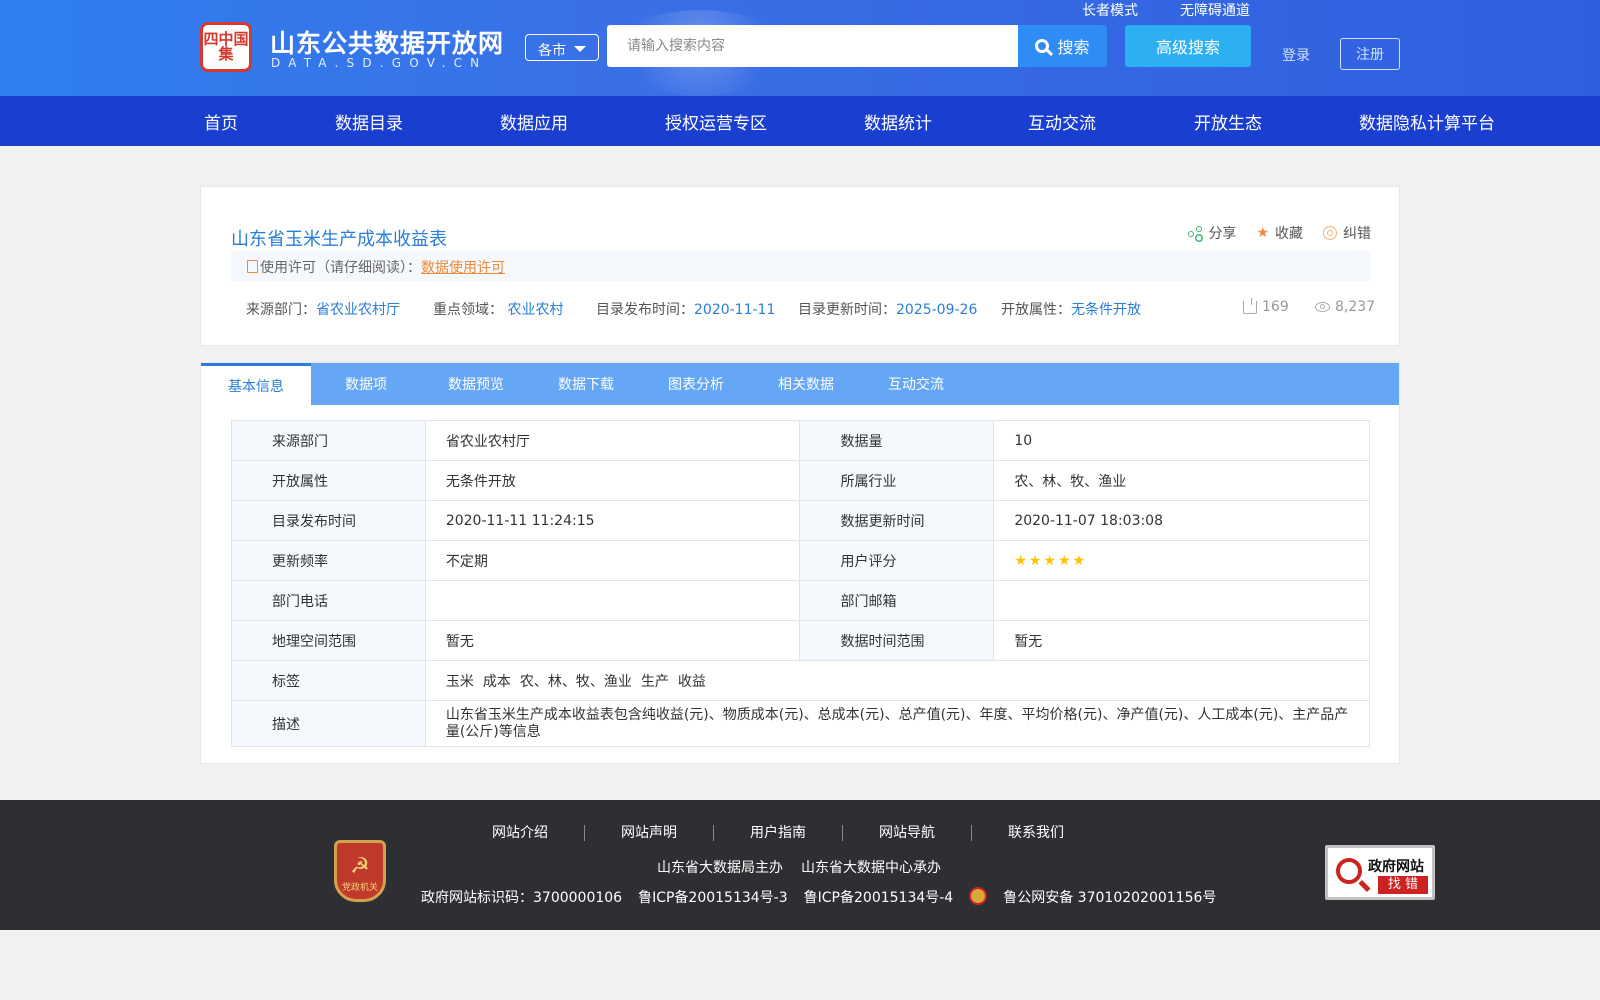 This screenshot has height=1000, width=1600. Describe the element at coordinates (1062, 121) in the screenshot. I see `nav-item-interaction: 互动交流` at that location.